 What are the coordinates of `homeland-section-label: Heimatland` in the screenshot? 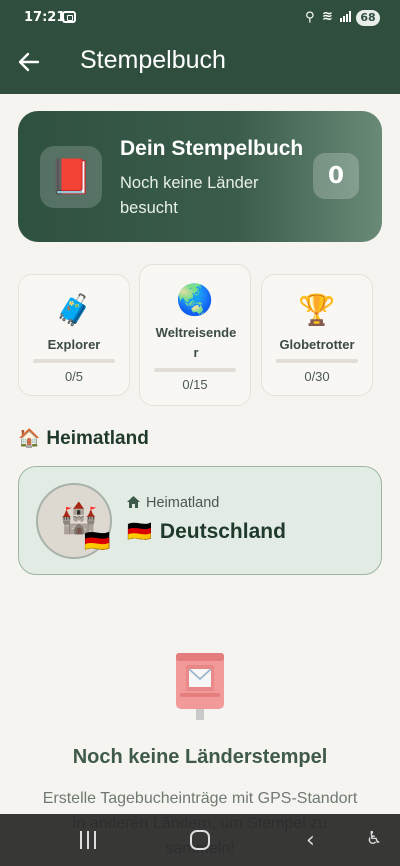 It's located at (97, 438).